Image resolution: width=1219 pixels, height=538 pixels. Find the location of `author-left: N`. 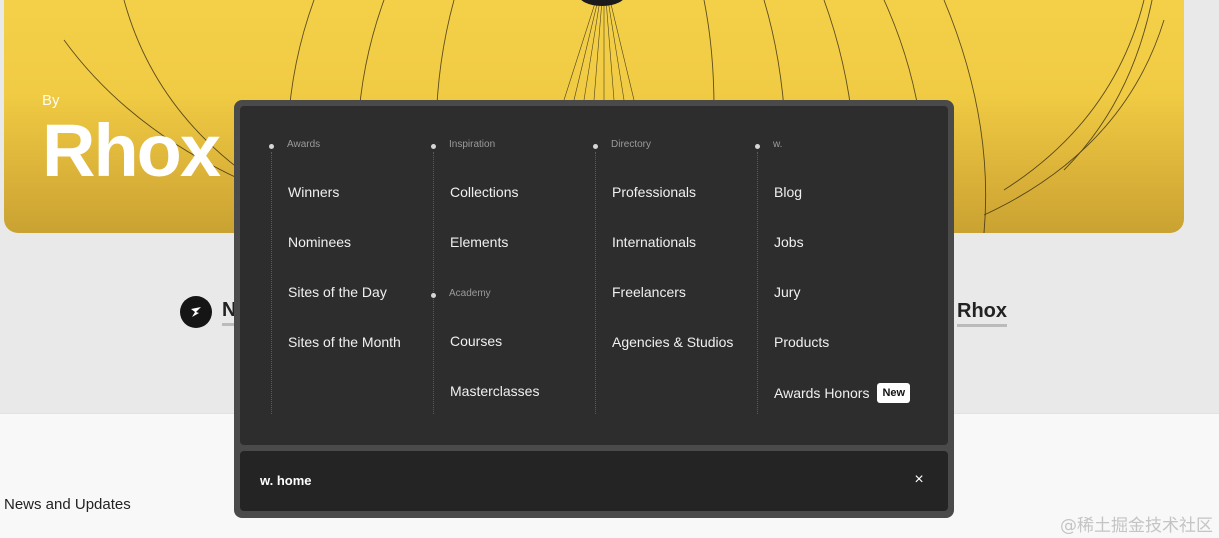

author-left: N is located at coordinates (208, 312).